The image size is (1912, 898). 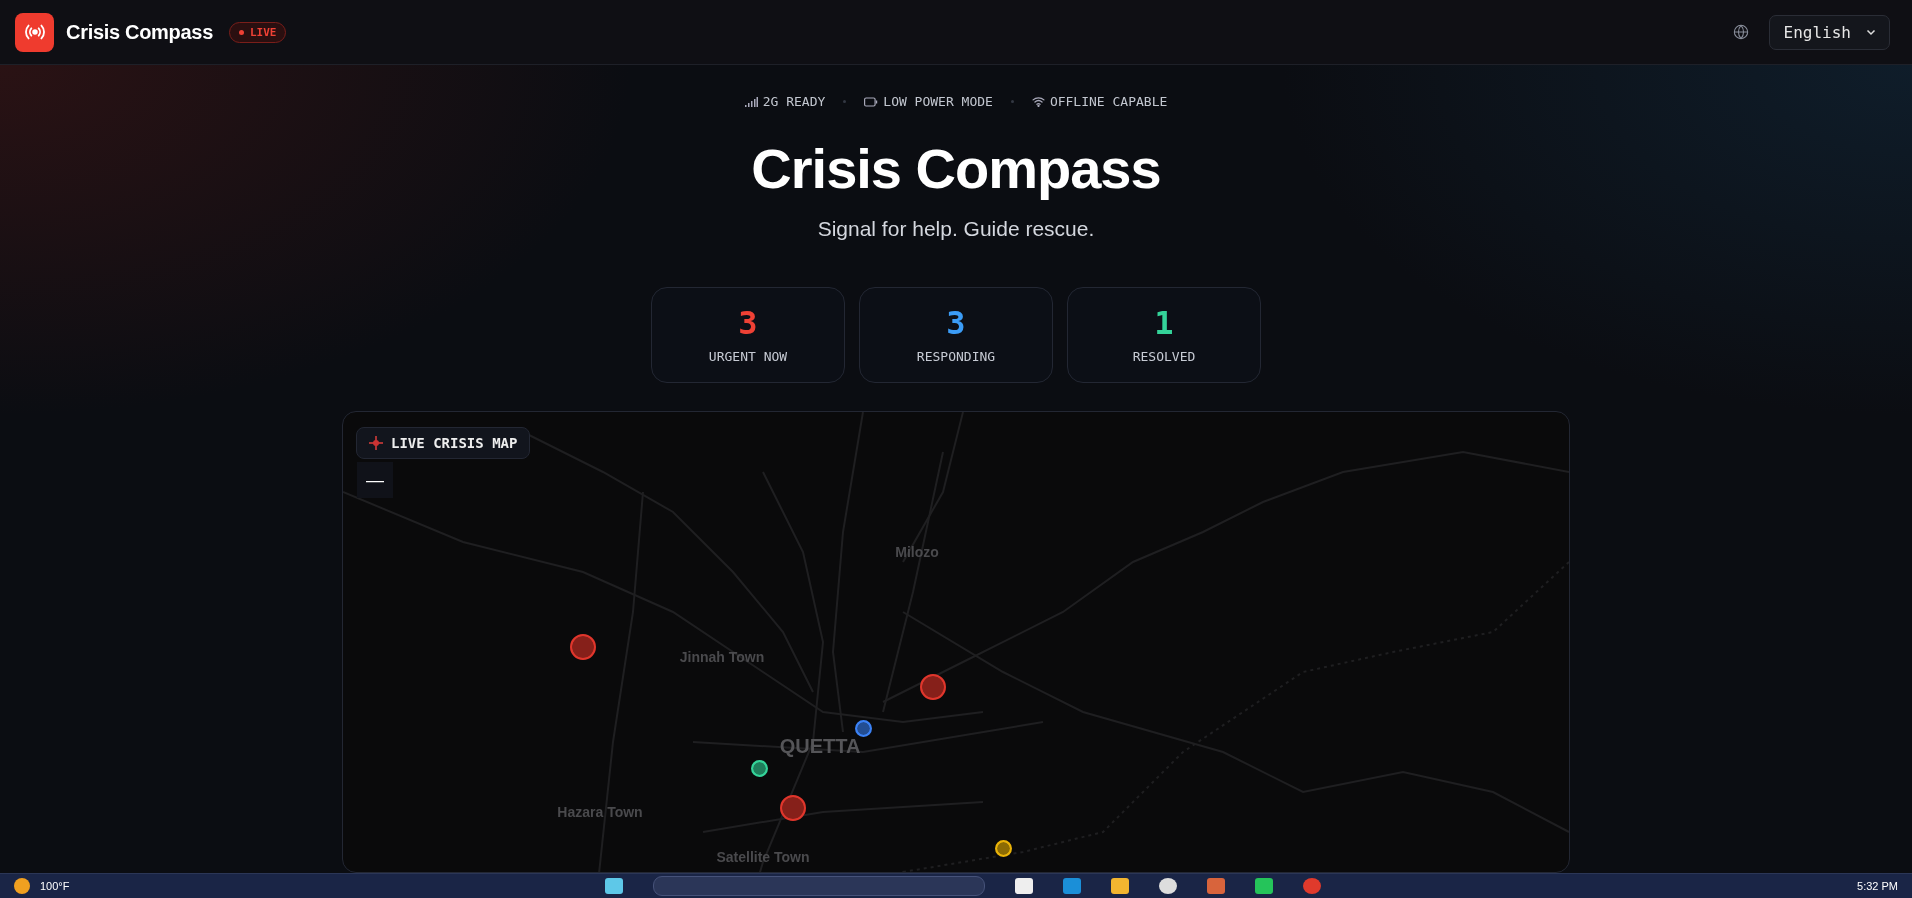 I want to click on clock: 5:32 PM, so click(x=1877, y=886).